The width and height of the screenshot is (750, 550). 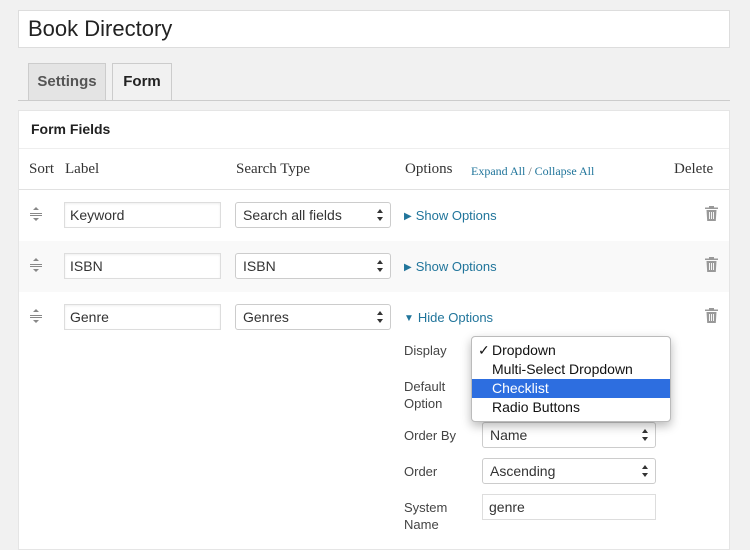 I want to click on search-type-select: Search all fields, so click(x=313, y=215).